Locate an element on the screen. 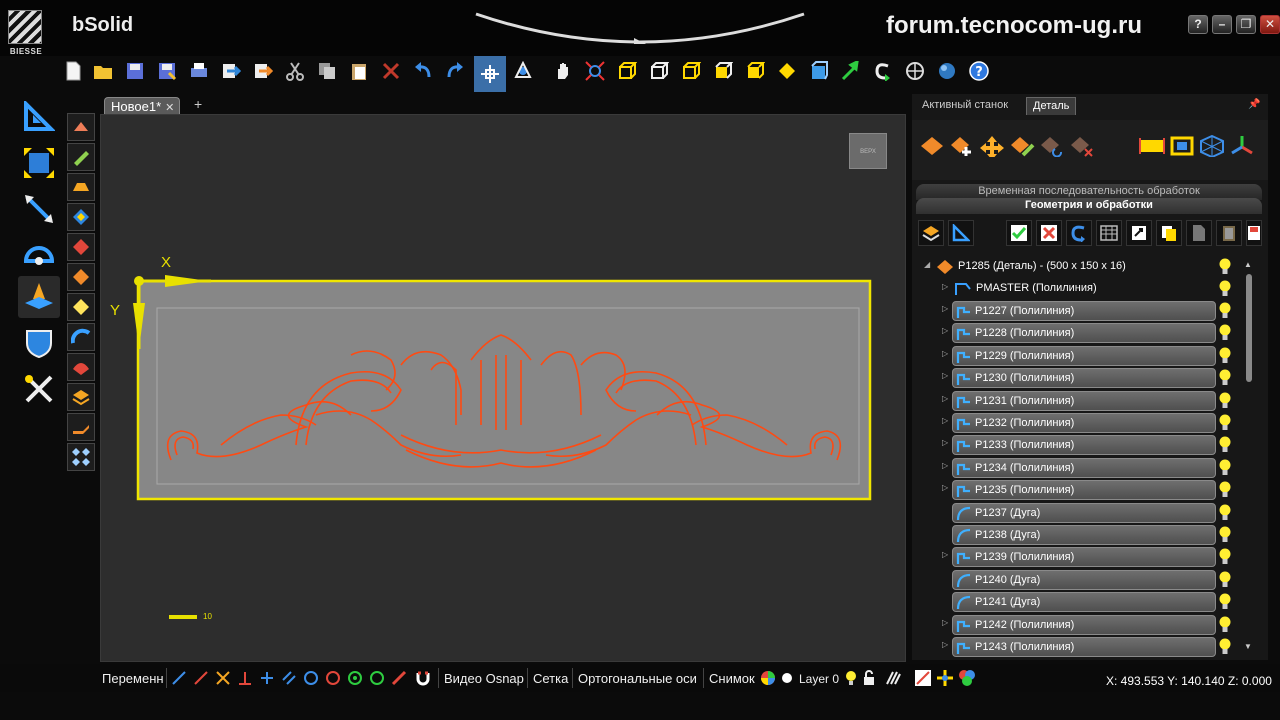 This screenshot has width=1280, height=720. part-history-icon is located at coordinates (1052, 146).